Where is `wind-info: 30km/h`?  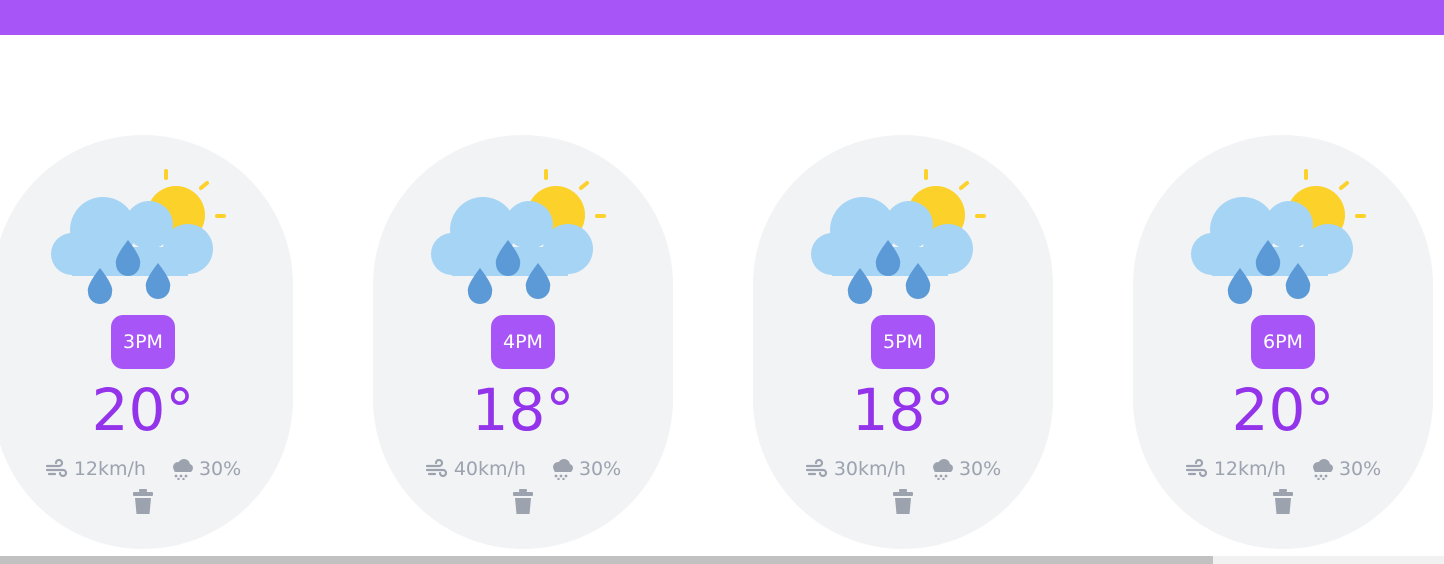 wind-info: 30km/h is located at coordinates (855, 469).